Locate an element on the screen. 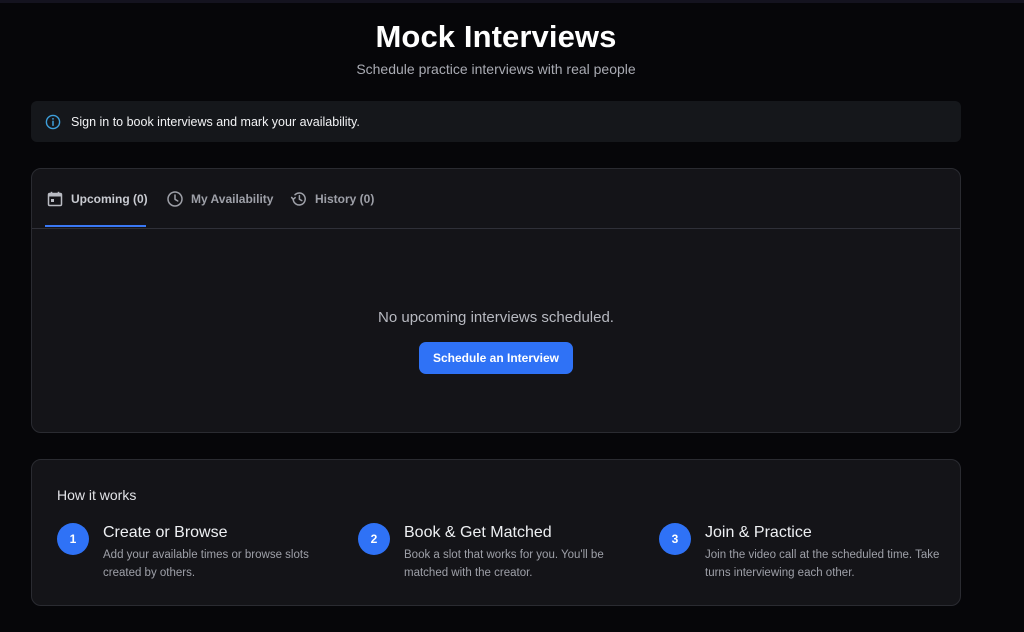 The image size is (1024, 632). schedule-interview-button: Schedule an Interview is located at coordinates (496, 358).